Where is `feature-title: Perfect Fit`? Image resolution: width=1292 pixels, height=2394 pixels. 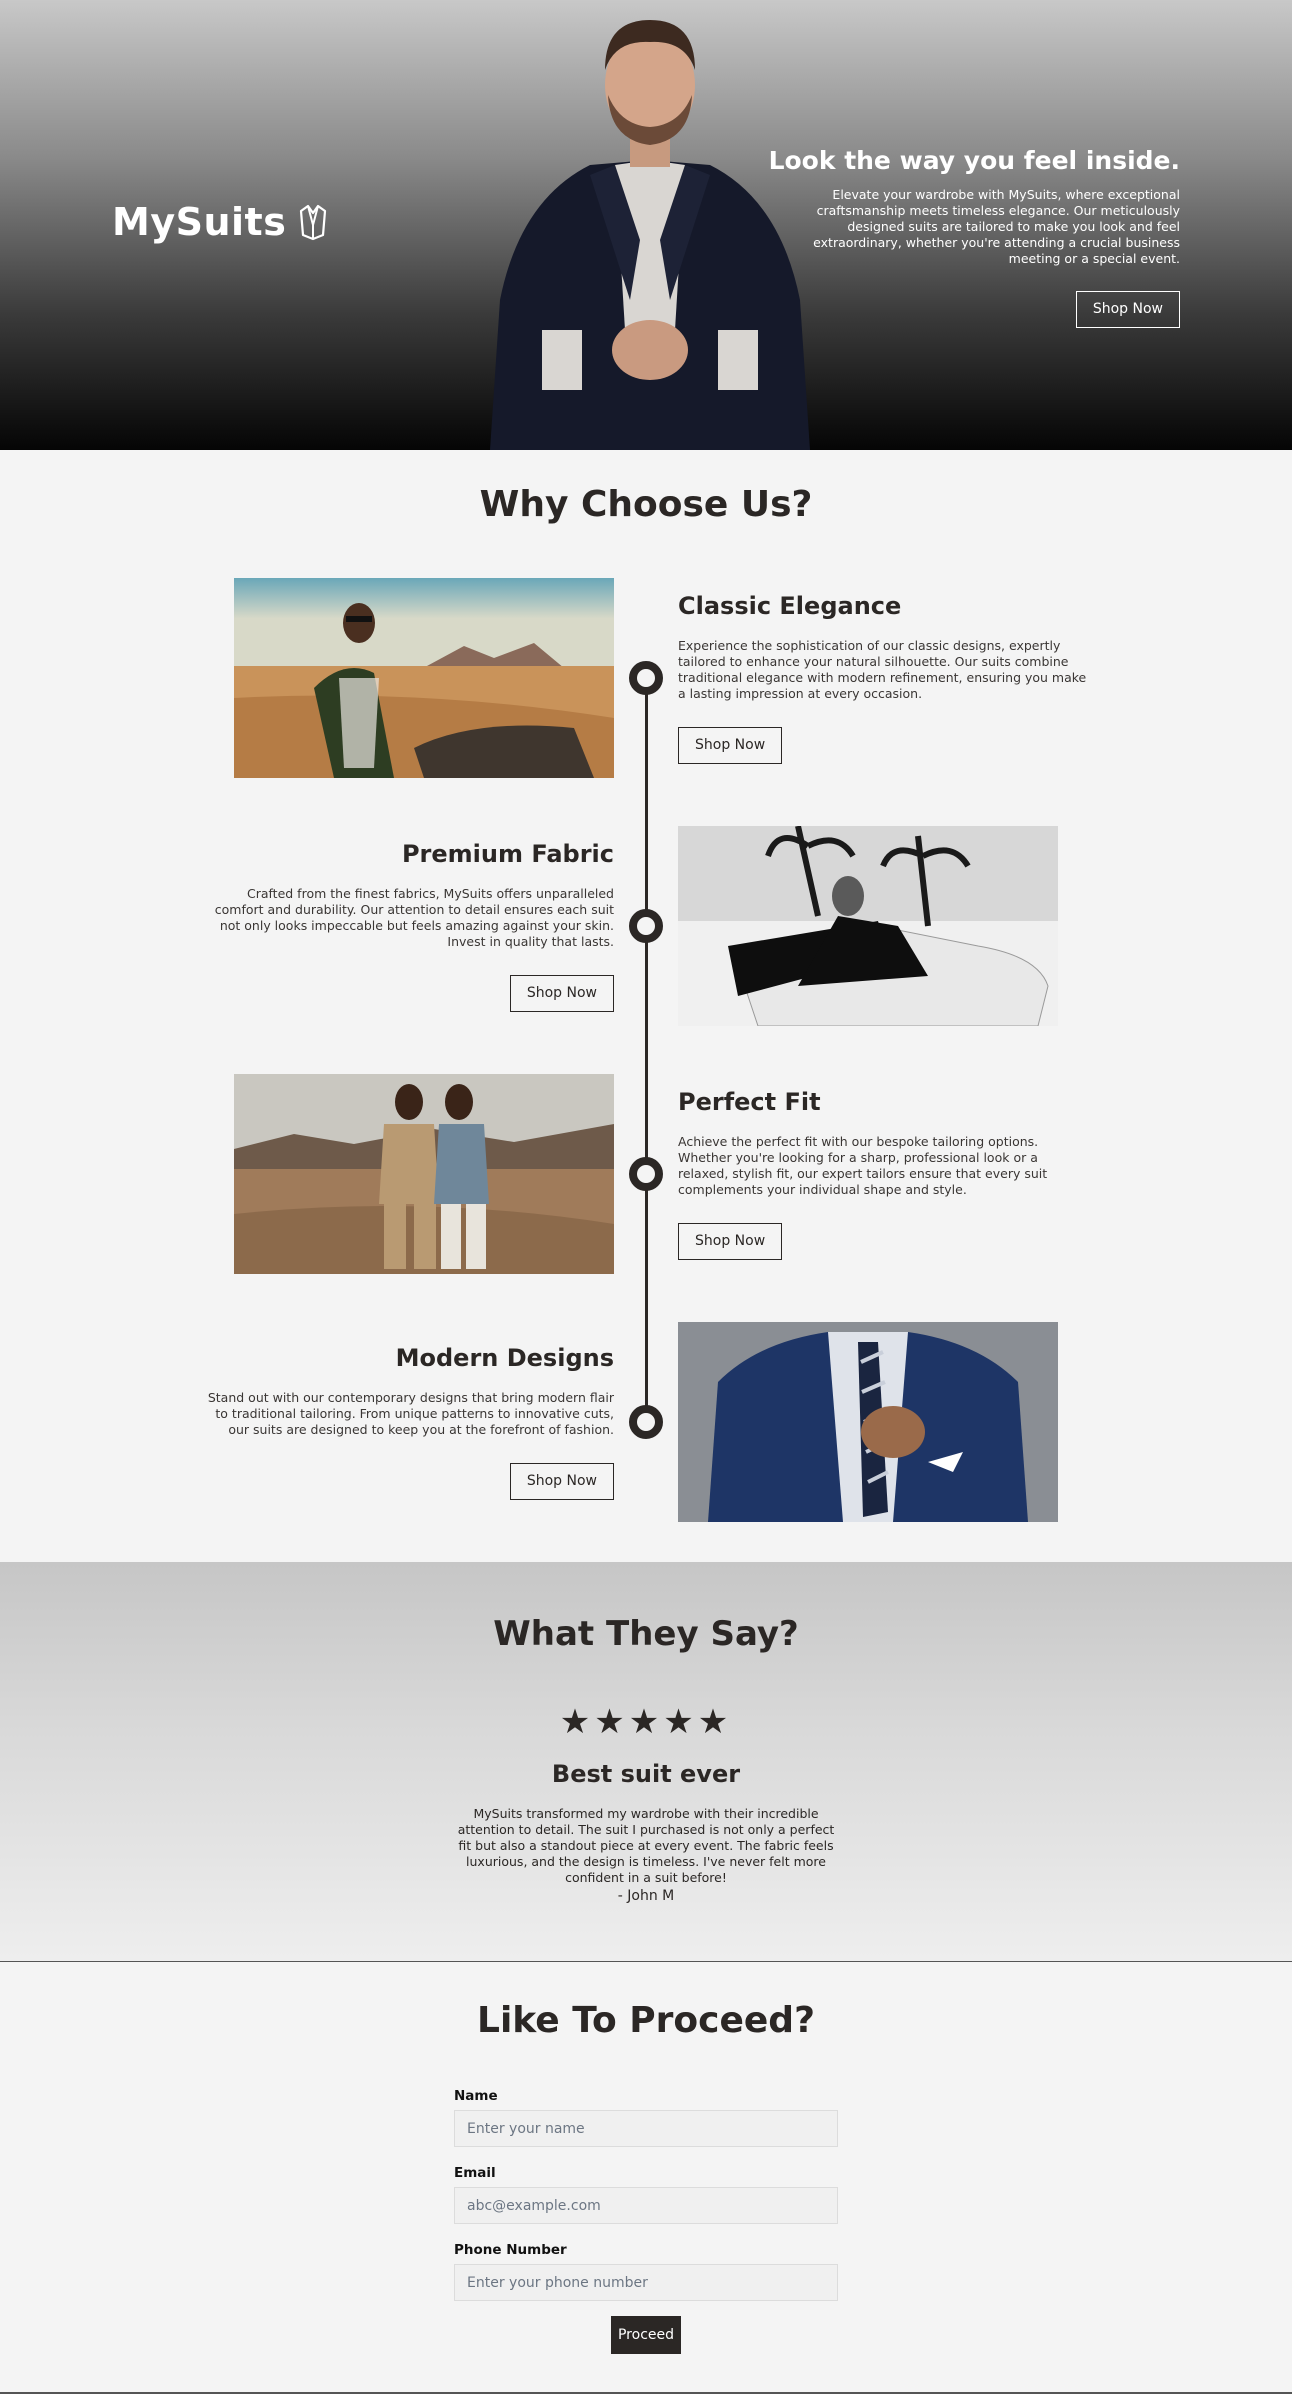 feature-title: Perfect Fit is located at coordinates (749, 1102).